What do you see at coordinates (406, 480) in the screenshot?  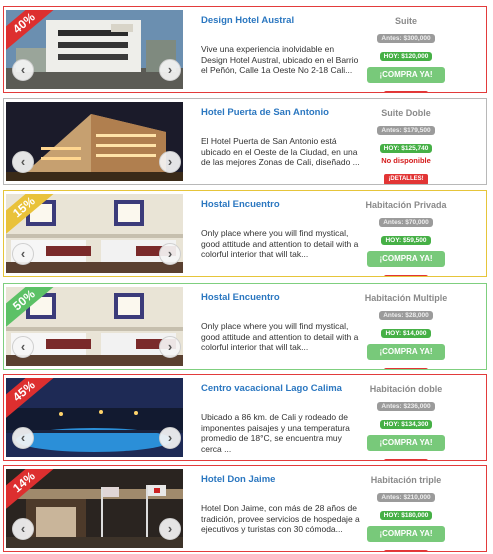 I see `room-type: Habitación triple` at bounding box center [406, 480].